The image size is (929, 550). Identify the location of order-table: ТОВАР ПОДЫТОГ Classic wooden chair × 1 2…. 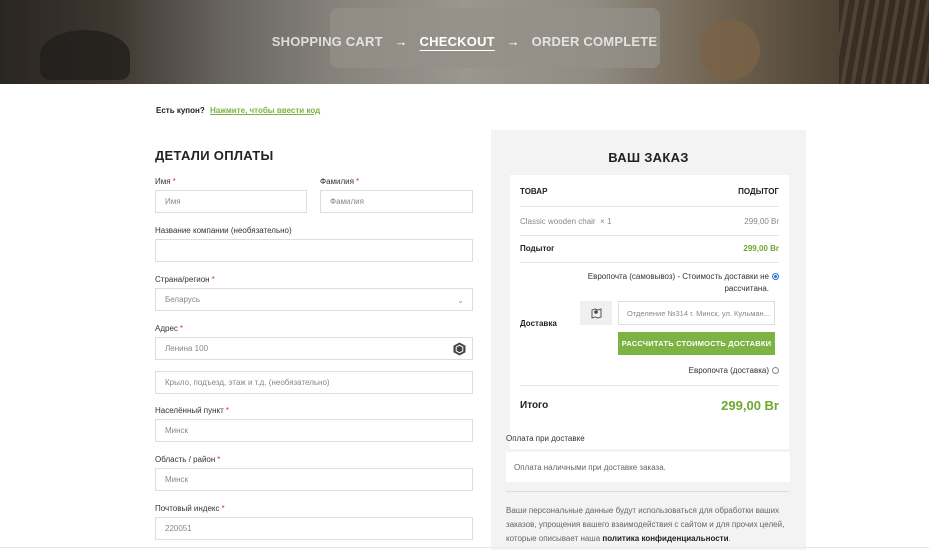
(649, 312).